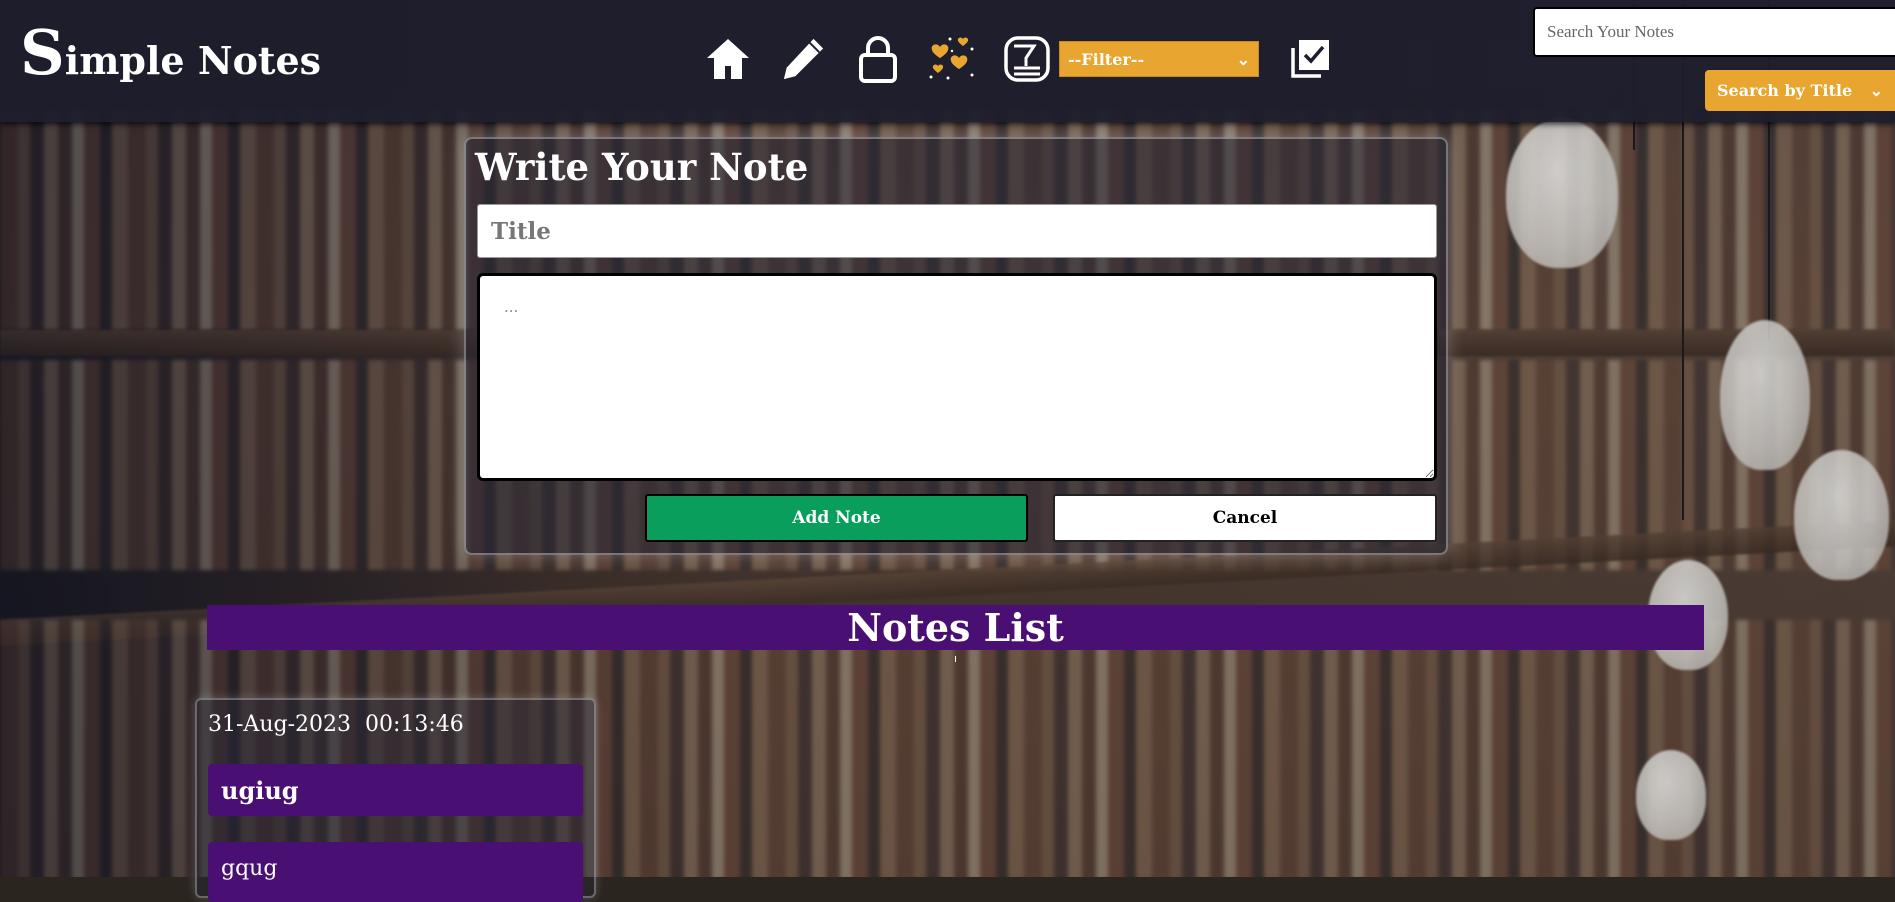  I want to click on add-note-button: Add Note, so click(836, 518).